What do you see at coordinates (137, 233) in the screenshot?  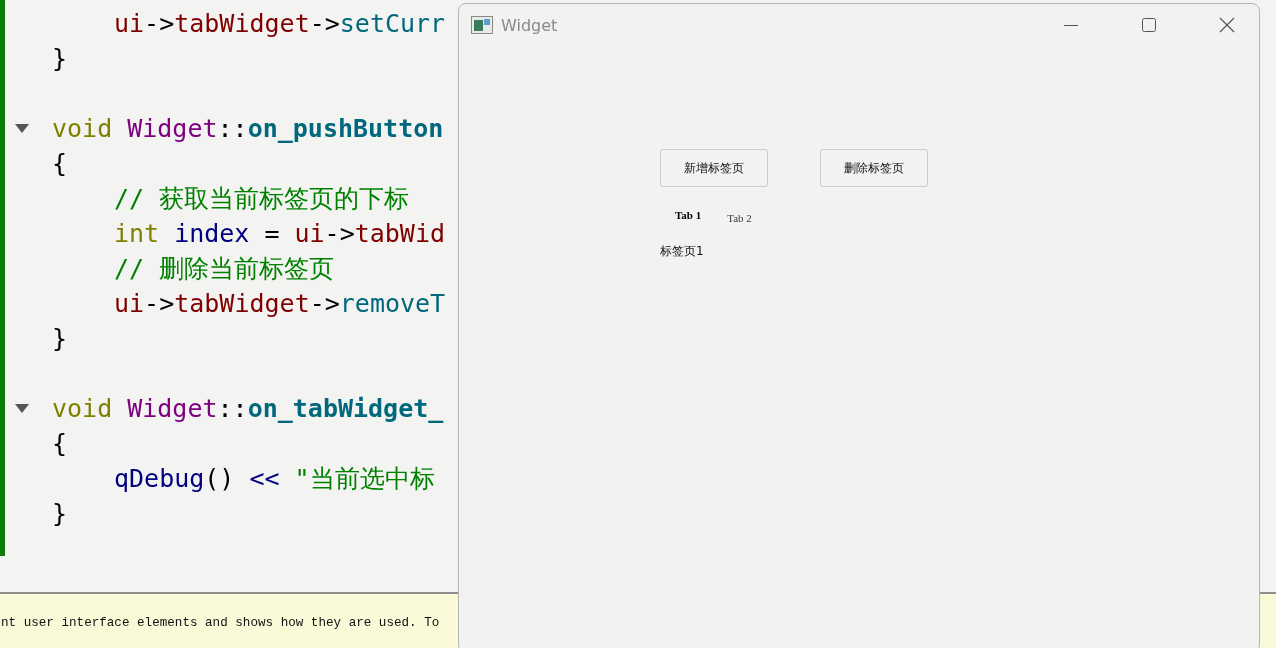 I see `code-token: int` at bounding box center [137, 233].